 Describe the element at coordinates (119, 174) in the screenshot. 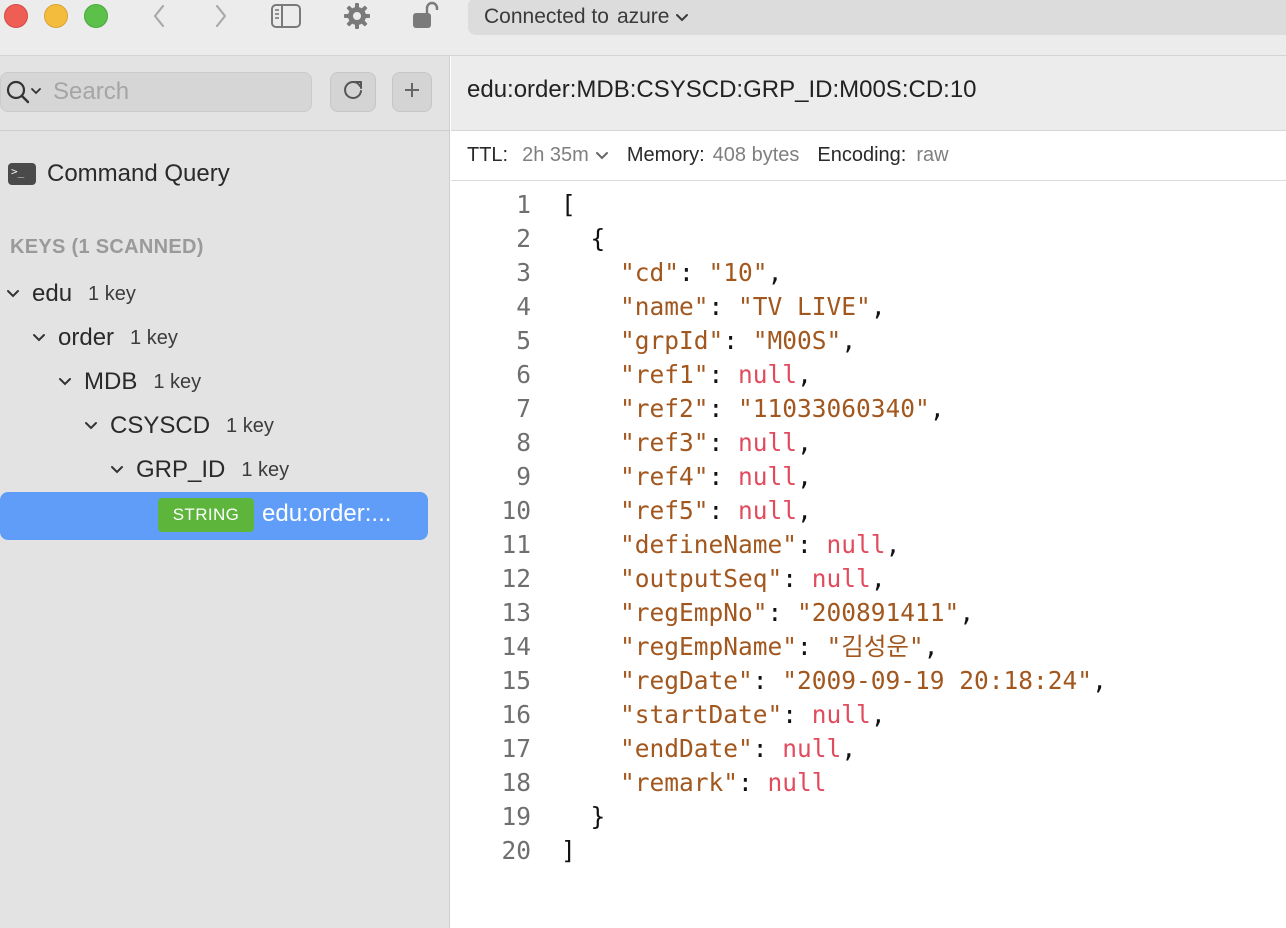

I see `command-query-item: >_ Command Query` at that location.